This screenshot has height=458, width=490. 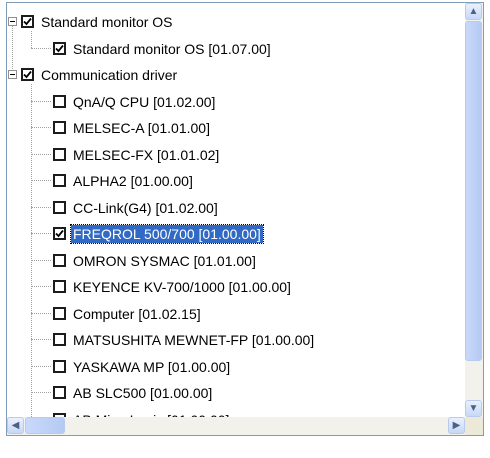 I want to click on tree-item: Standard monitor OS, so click(x=236, y=22).